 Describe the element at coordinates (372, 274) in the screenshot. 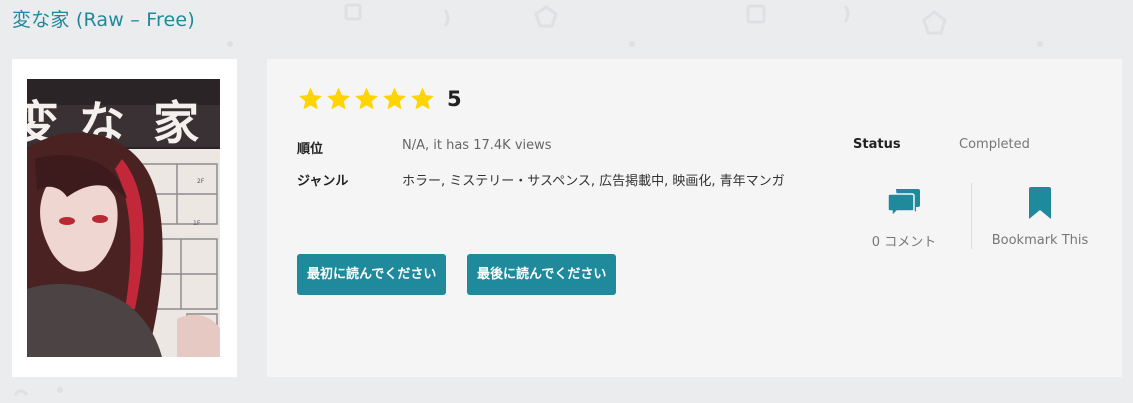

I see `read-first-button: 最初に読んでください` at that location.